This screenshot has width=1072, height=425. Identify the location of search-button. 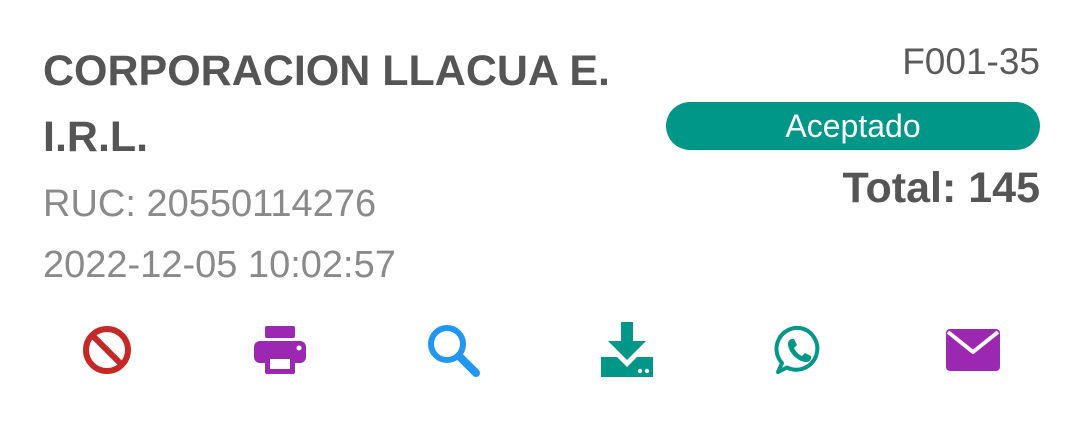
(453, 350).